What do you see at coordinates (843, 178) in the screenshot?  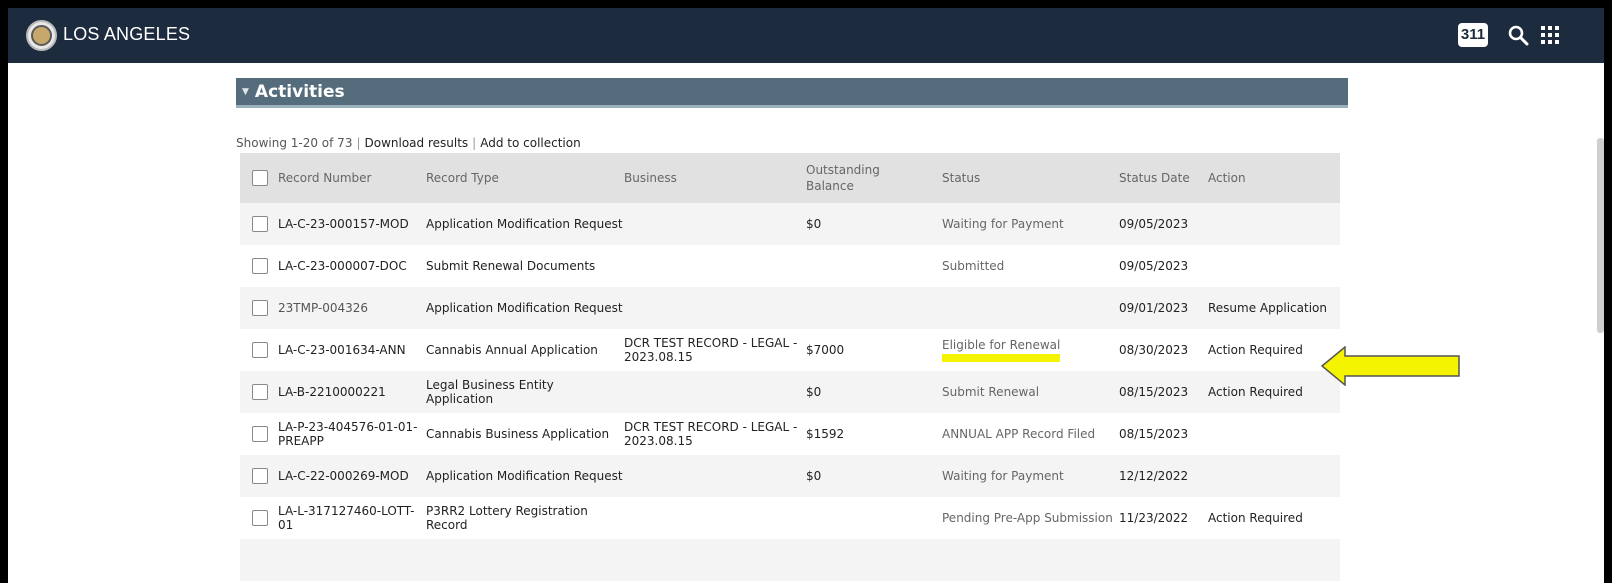 I see `column-header-outstanding-balance-label: Outstanding Balance` at bounding box center [843, 178].